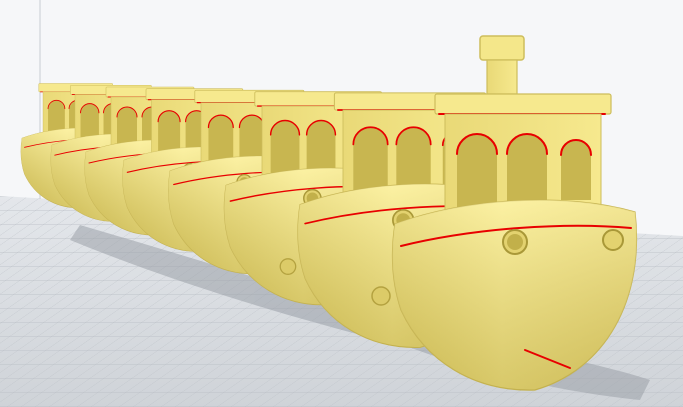 The width and height of the screenshot is (683, 407). What do you see at coordinates (515, 242) in the screenshot?
I see `hawse-hole-inner` at bounding box center [515, 242].